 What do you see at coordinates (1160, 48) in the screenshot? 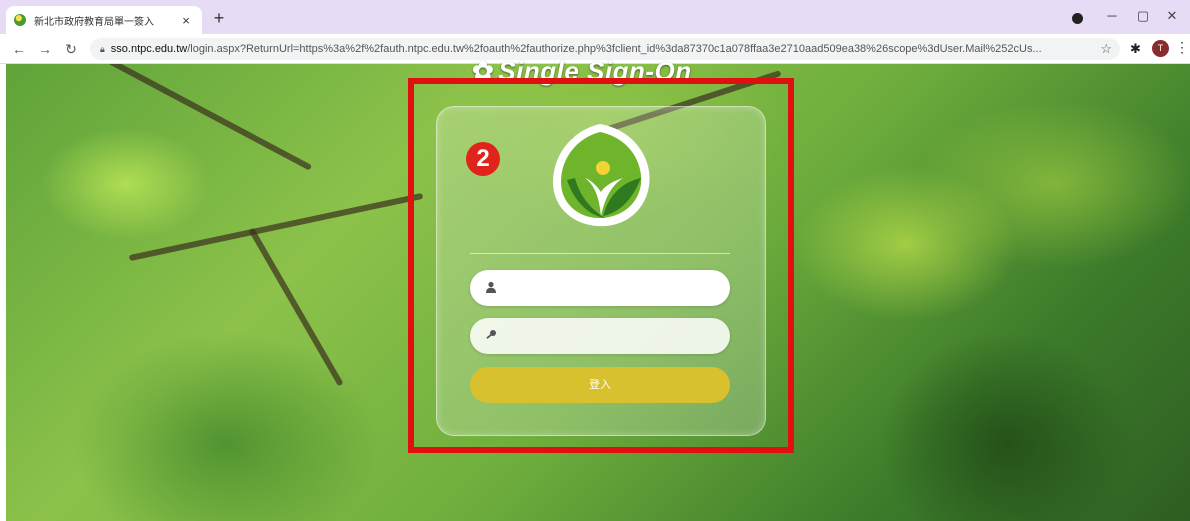
I see `profile-avatar: T` at bounding box center [1160, 48].